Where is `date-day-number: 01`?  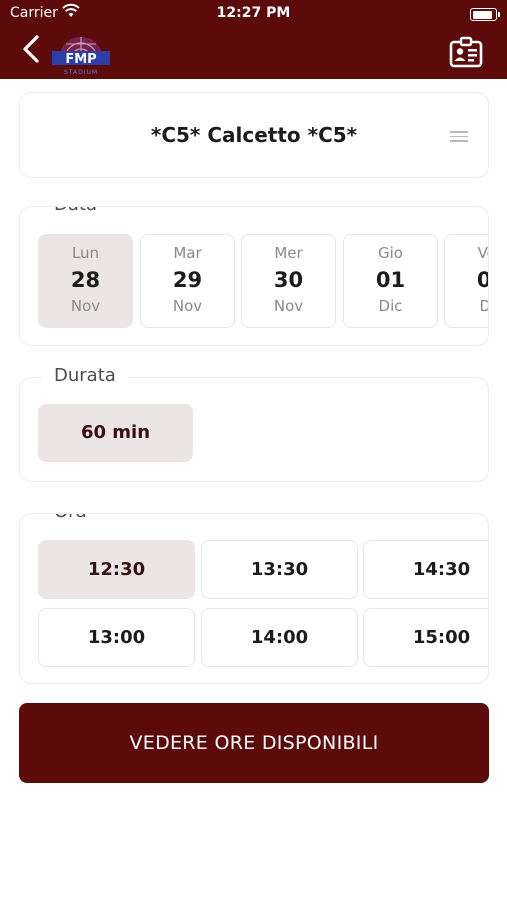
date-day-number: 01 is located at coordinates (390, 280).